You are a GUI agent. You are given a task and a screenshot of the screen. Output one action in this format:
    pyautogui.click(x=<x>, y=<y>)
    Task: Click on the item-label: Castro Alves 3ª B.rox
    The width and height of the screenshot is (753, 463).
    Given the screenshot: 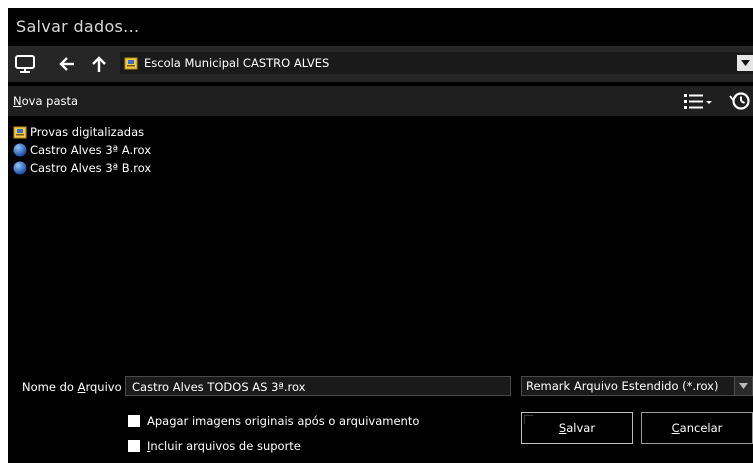 What is the action you would take?
    pyautogui.click(x=91, y=168)
    